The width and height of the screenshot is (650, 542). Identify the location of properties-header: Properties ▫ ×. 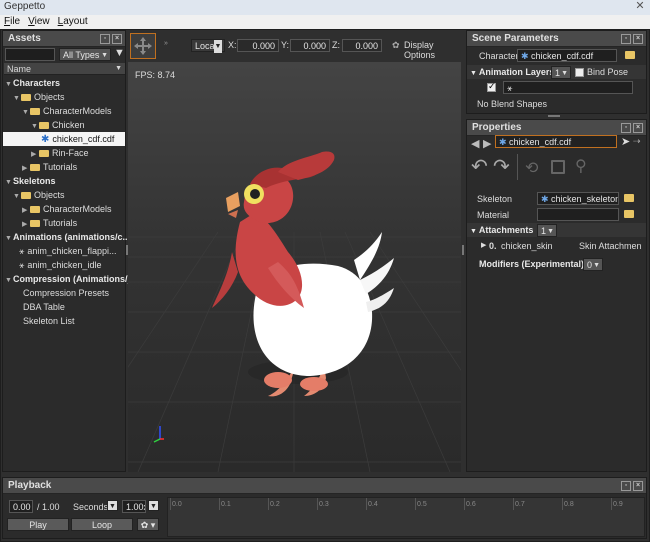
(556, 128).